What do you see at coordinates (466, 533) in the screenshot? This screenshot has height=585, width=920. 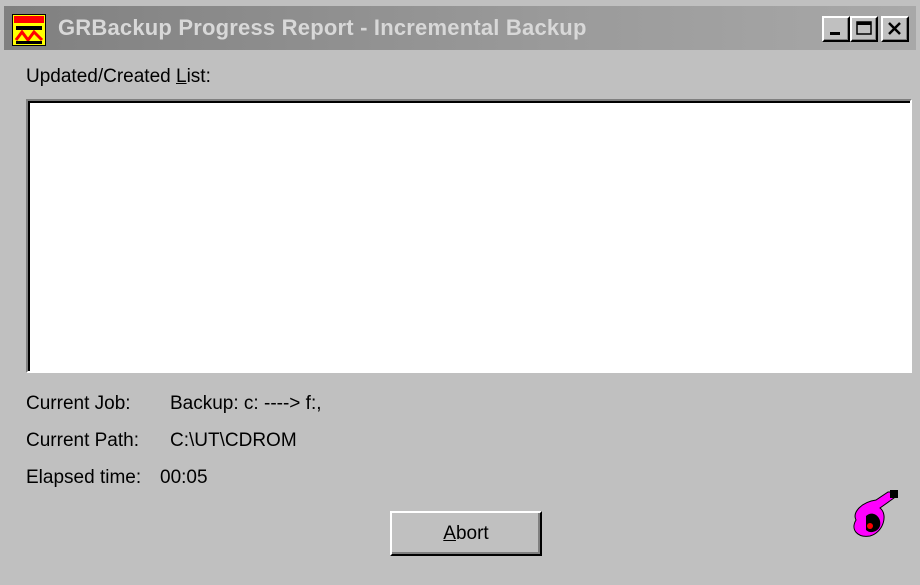 I see `abort-button: Abort` at bounding box center [466, 533].